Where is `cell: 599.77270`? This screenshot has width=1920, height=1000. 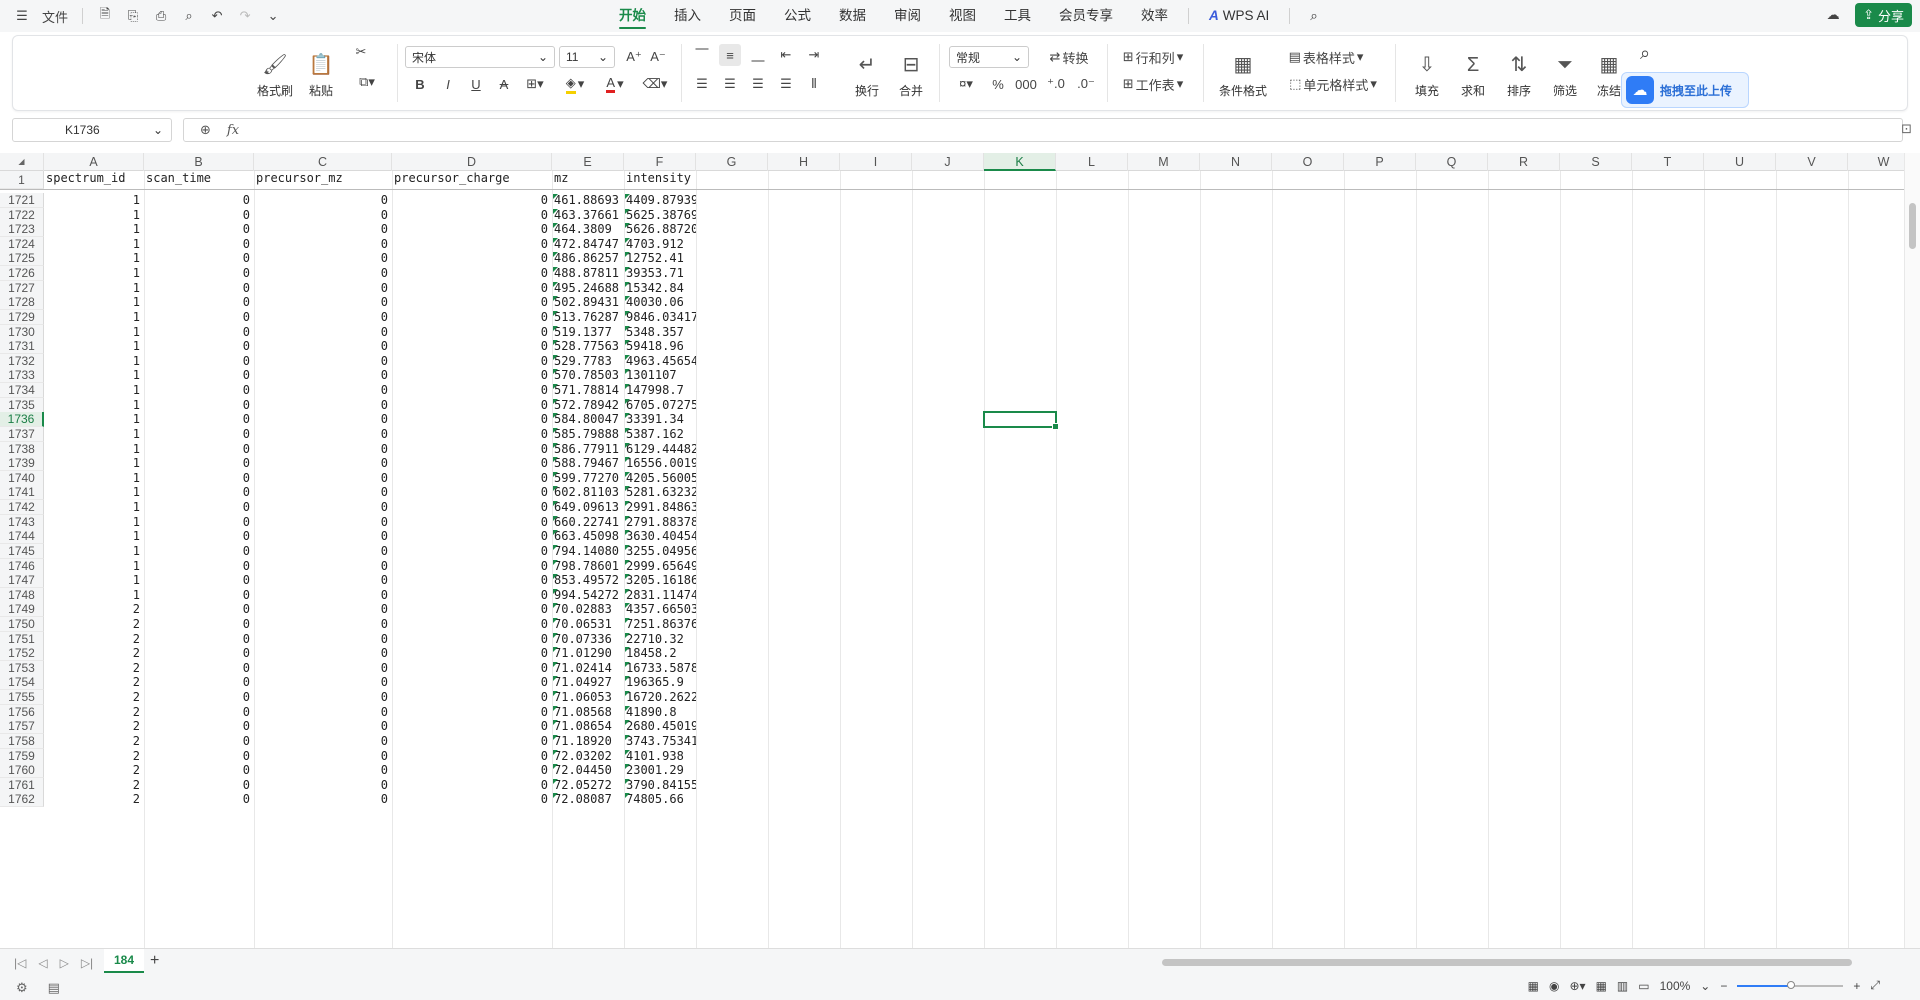
cell: 599.77270 is located at coordinates (588, 478).